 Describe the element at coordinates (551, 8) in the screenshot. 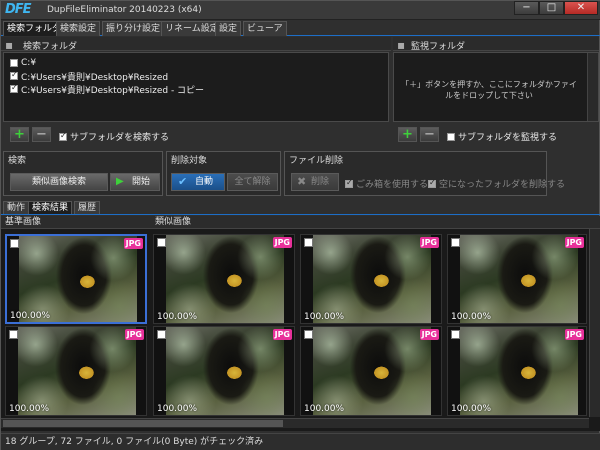

I see `maximize-button: □` at that location.